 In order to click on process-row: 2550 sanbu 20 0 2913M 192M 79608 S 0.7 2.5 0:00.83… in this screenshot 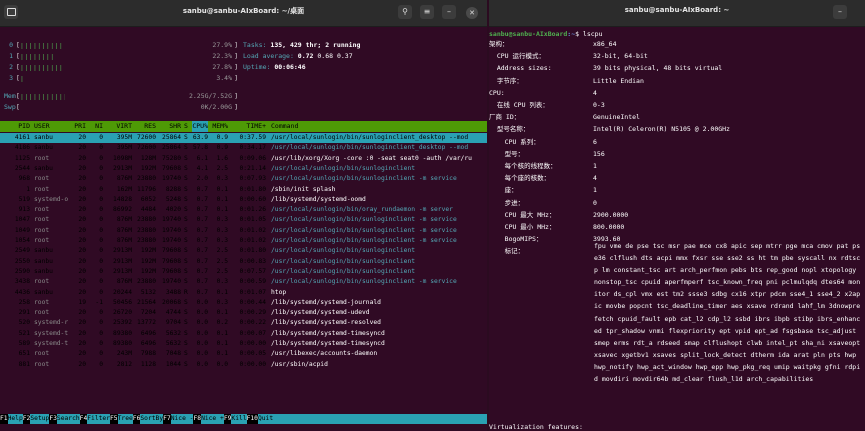, I will do `click(243, 262)`.